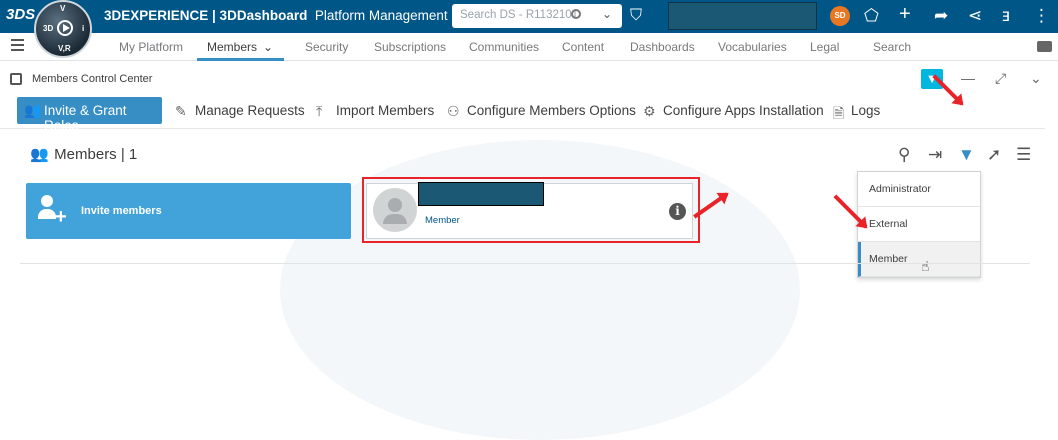 Image resolution: width=1058 pixels, height=440 pixels. I want to click on nav-search: Search, so click(892, 47).